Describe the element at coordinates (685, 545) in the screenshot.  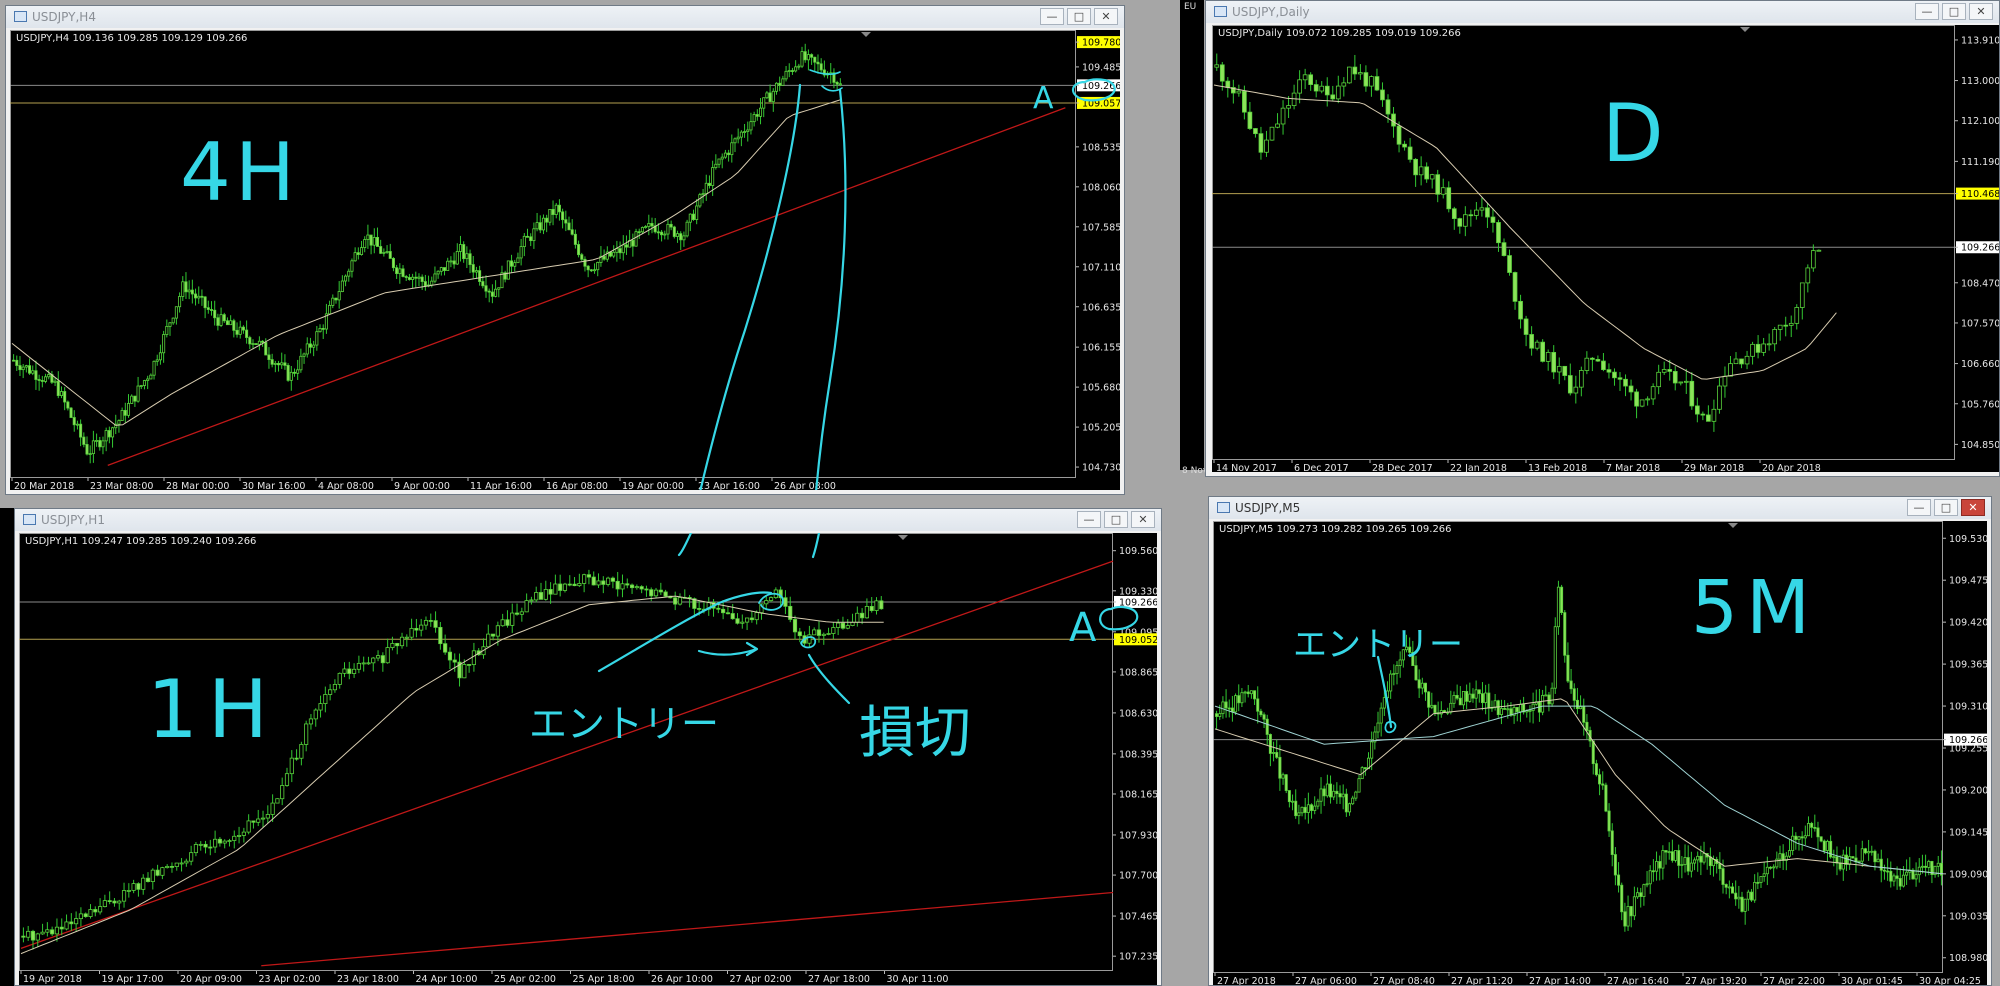
I see `entry-connector-stroke-h1` at that location.